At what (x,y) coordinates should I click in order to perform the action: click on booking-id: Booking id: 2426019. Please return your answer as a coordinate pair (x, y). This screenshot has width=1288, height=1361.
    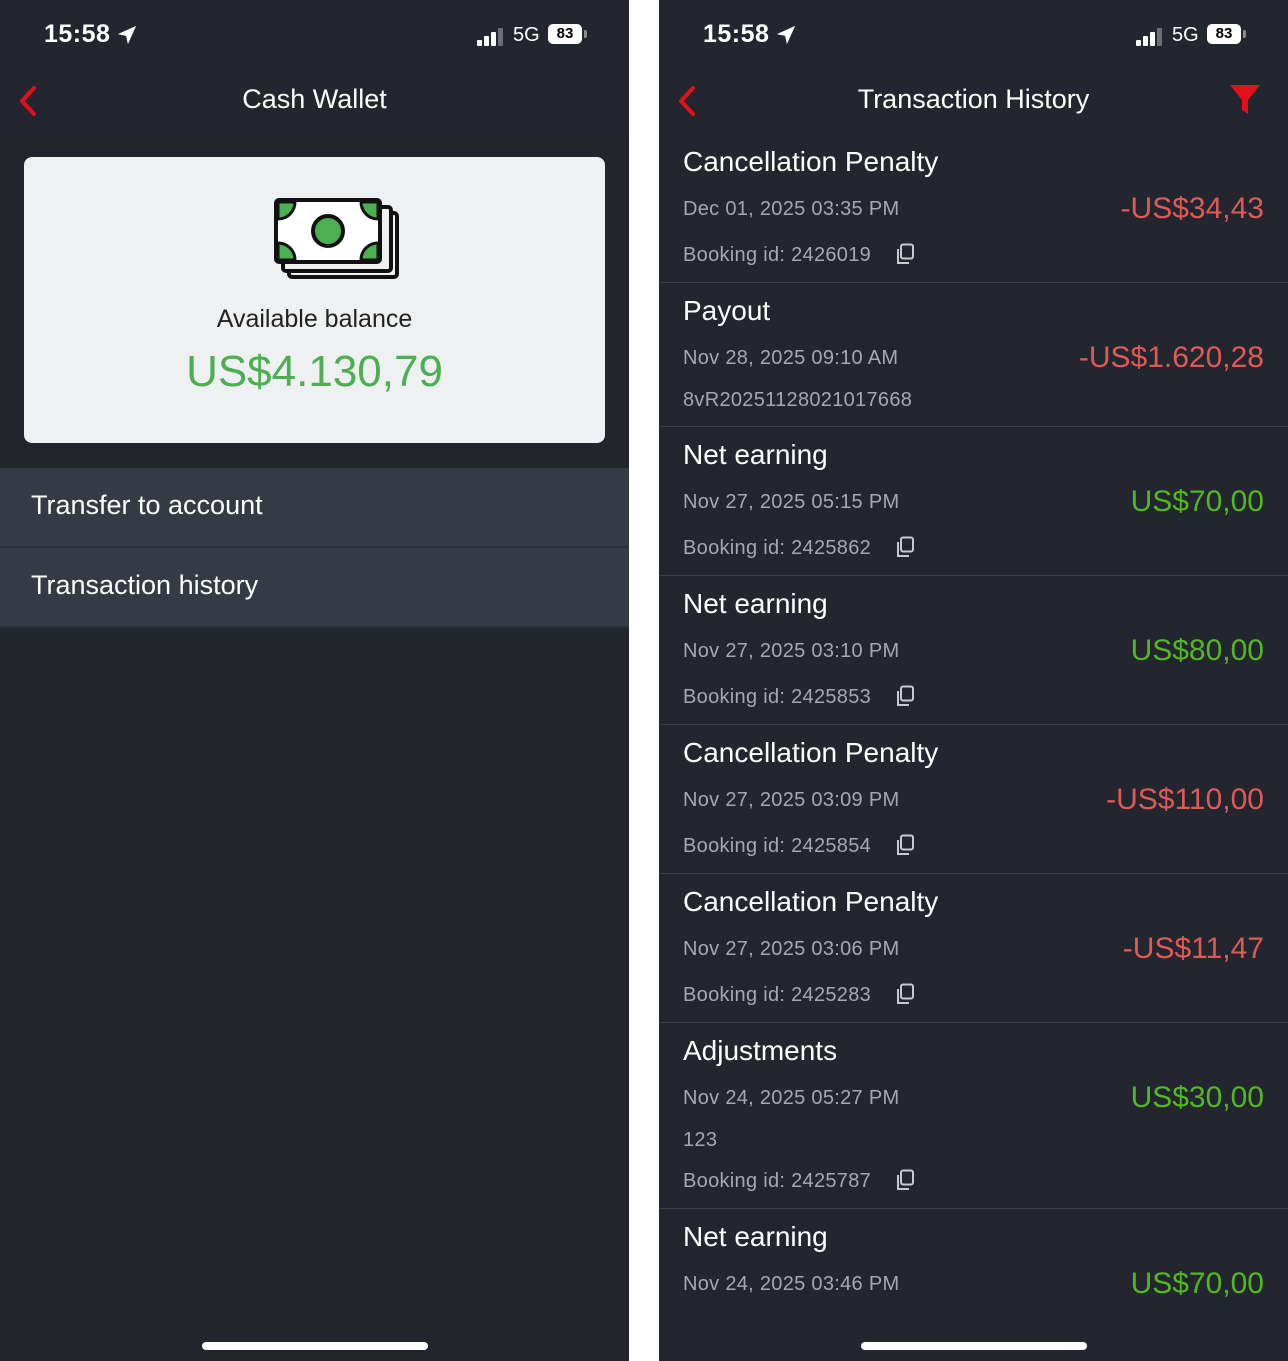
    Looking at the image, I should click on (799, 255).